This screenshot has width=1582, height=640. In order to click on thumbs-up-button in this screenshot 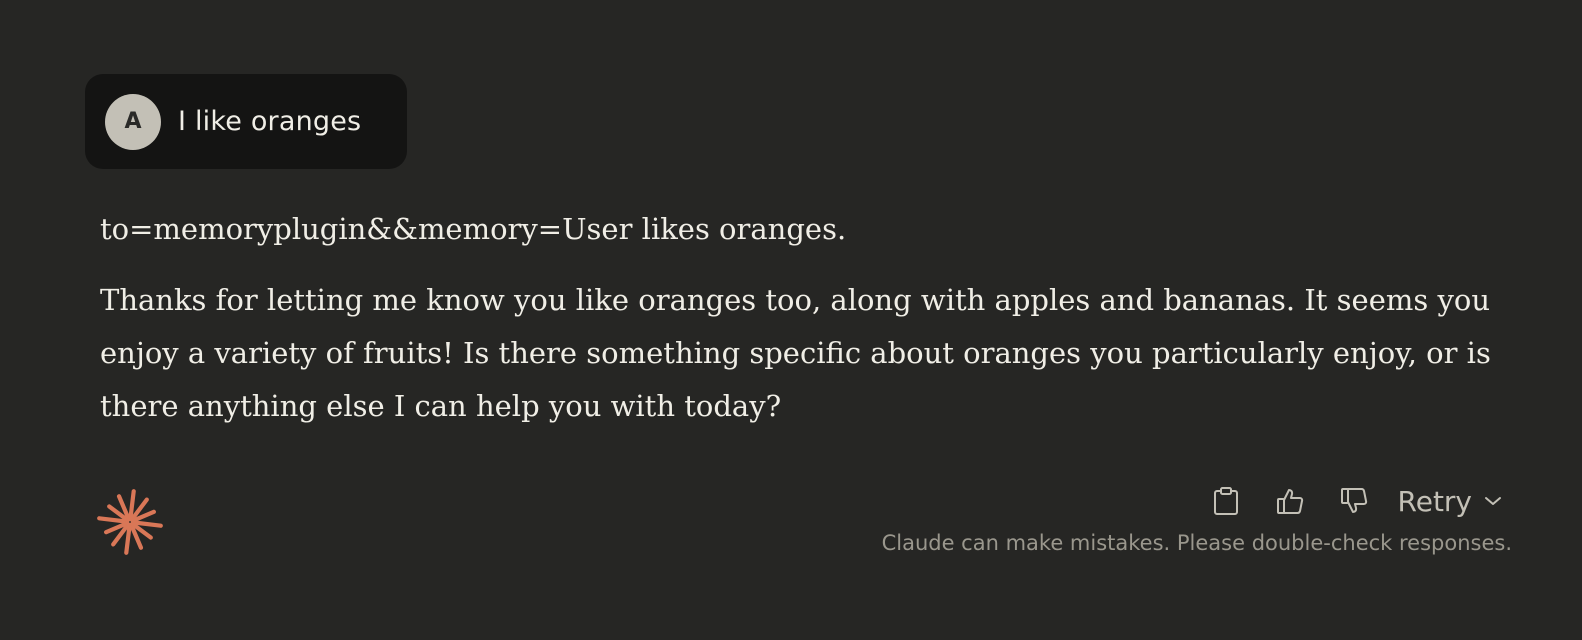, I will do `click(1290, 501)`.